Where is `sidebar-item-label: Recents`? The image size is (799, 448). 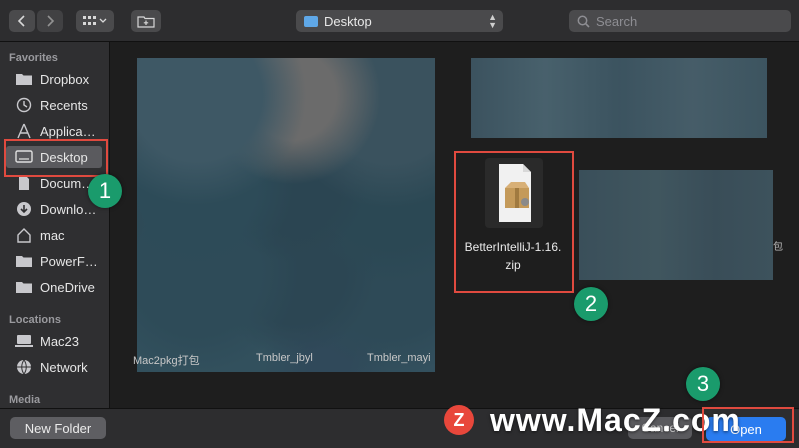
sidebar-item-label: Recents is located at coordinates (64, 105).